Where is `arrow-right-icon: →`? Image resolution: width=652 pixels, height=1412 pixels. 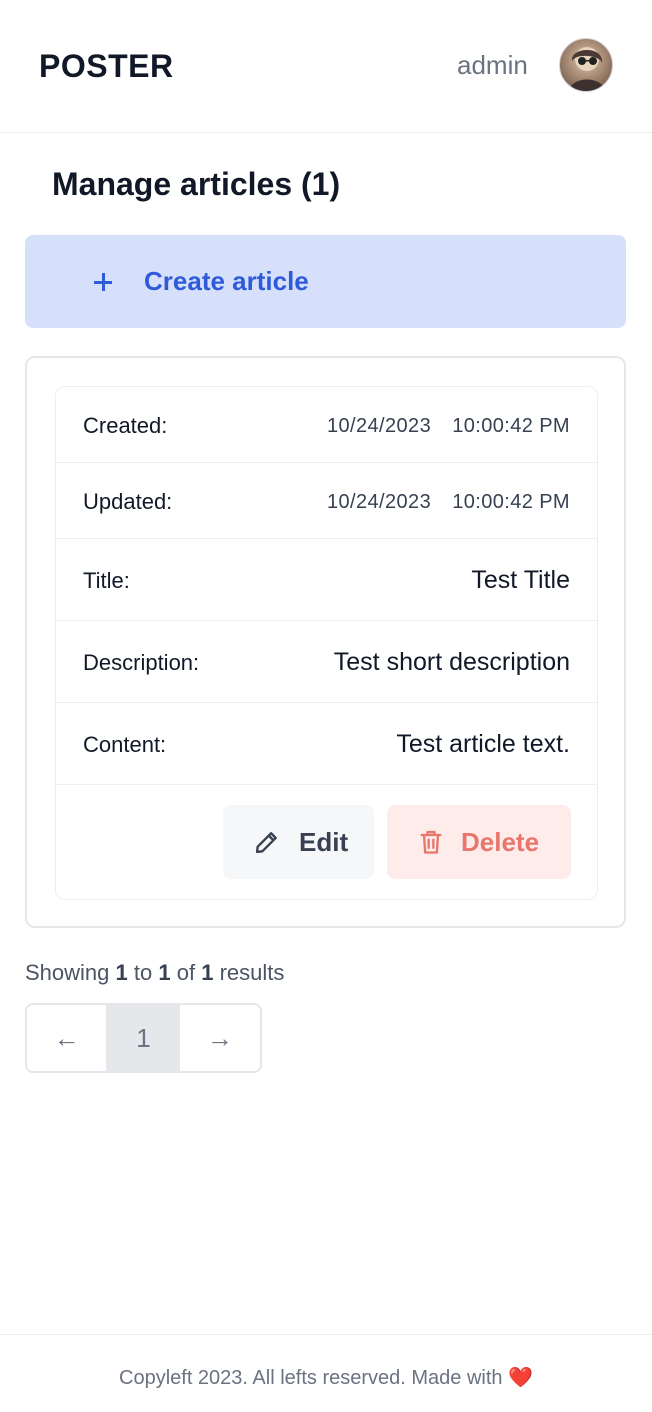 arrow-right-icon: → is located at coordinates (219, 1037).